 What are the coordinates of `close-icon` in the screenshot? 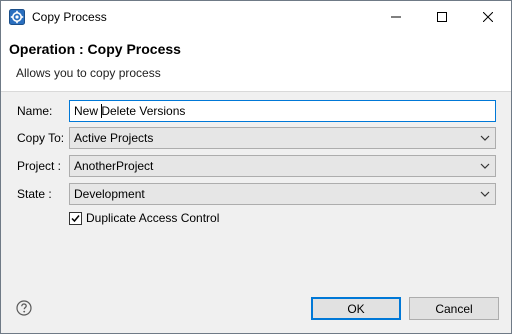 It's located at (488, 16).